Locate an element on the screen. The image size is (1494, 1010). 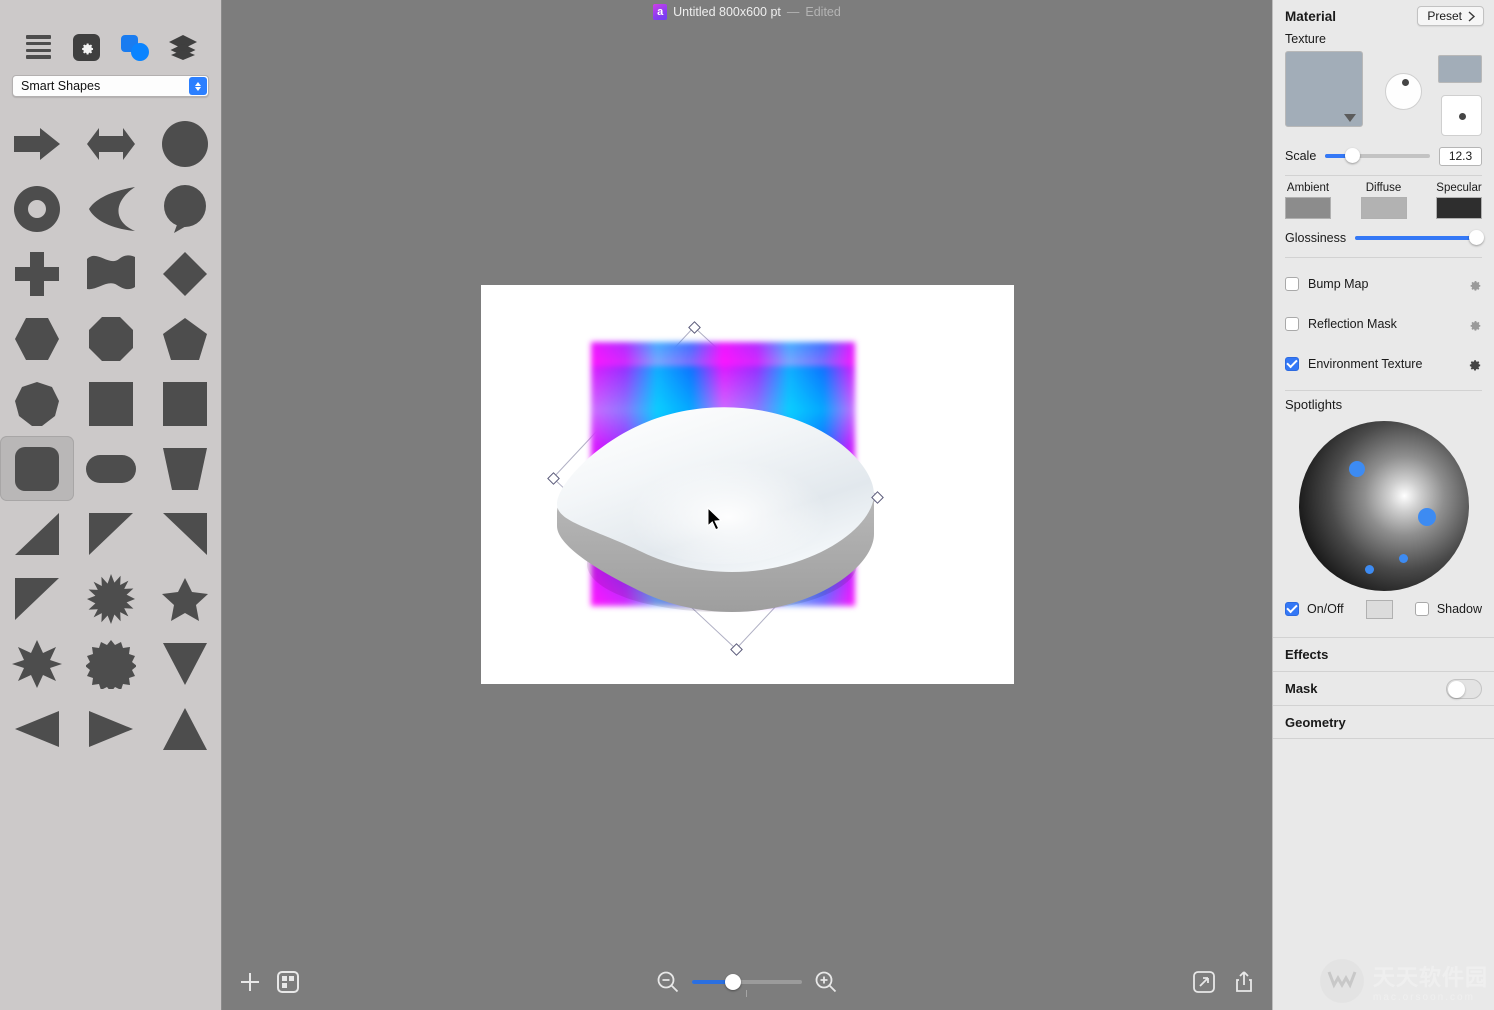
bump-map-checkbox is located at coordinates (1292, 284).